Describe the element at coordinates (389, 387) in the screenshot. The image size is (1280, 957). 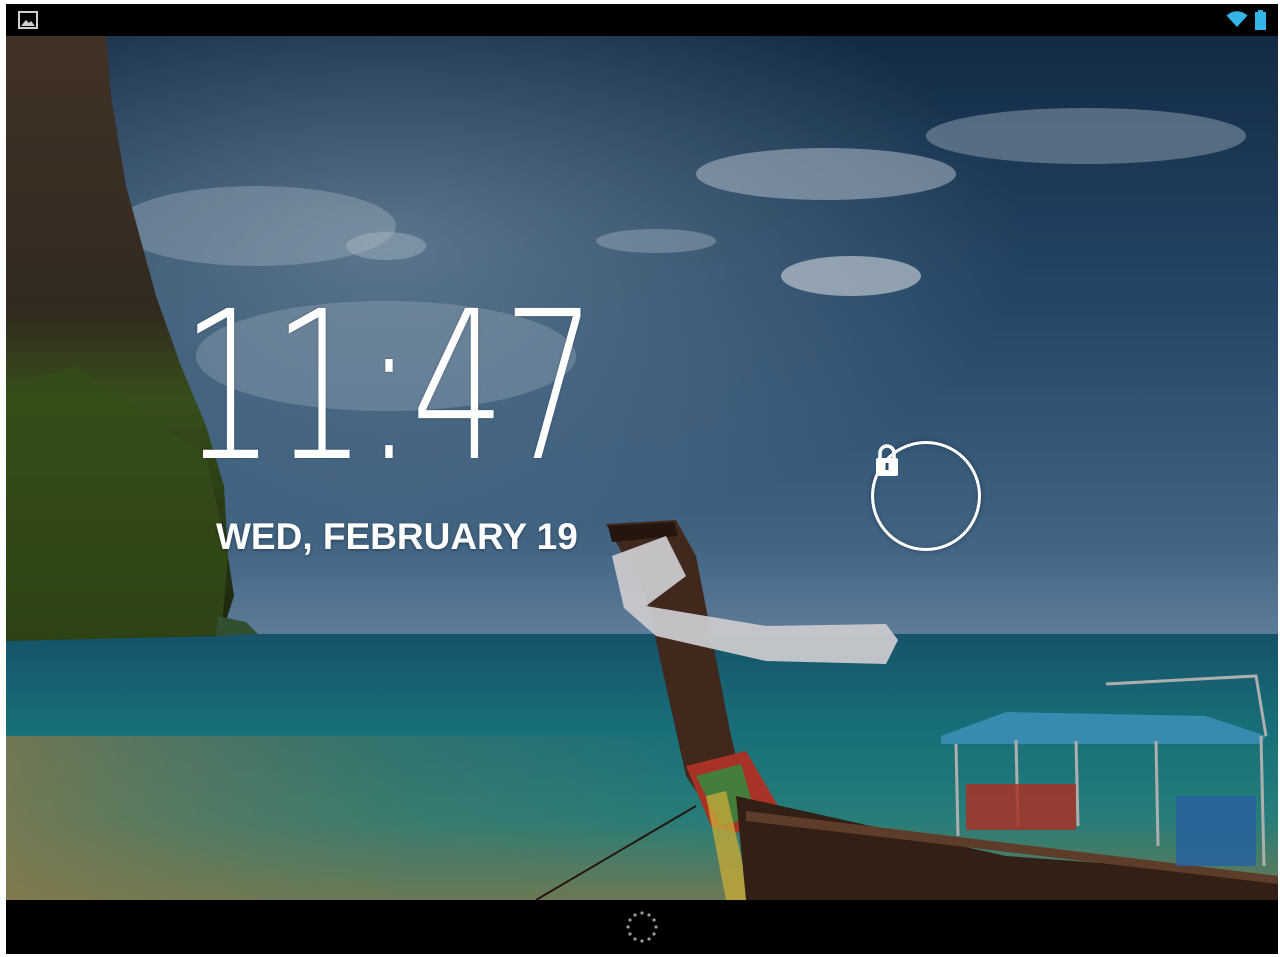
I see `clock-time: 11:47` at that location.